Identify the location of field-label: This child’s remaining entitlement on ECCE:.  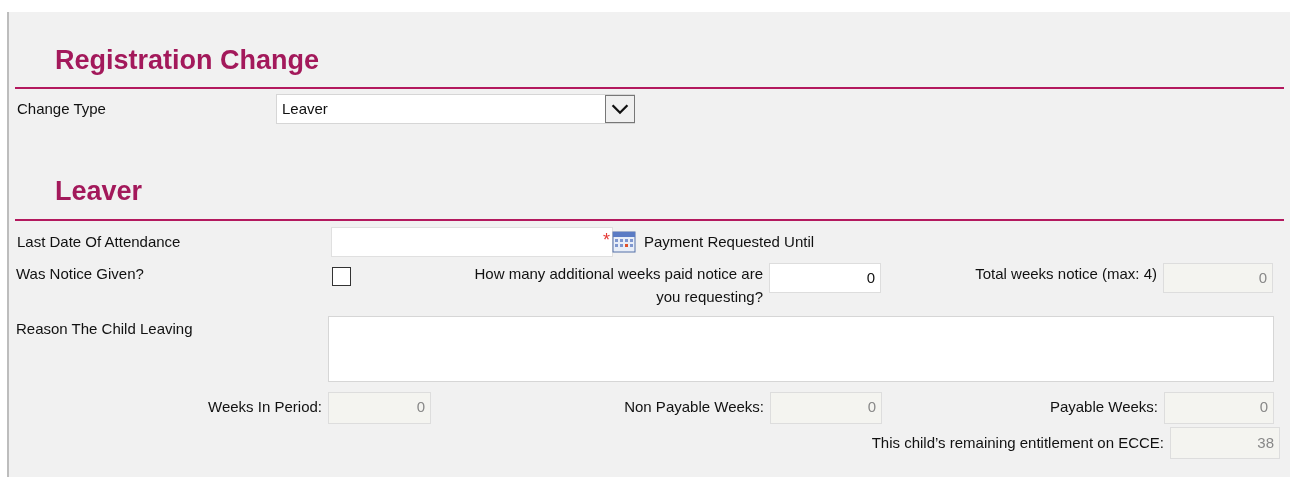
(1017, 442).